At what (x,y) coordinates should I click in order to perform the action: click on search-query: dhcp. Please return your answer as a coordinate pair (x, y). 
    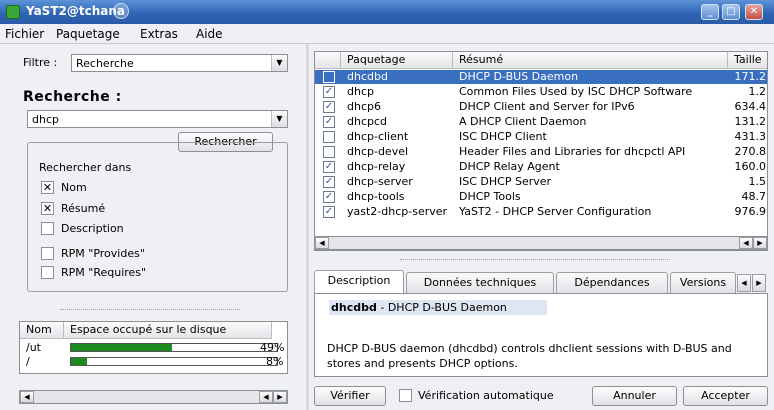
    Looking at the image, I should click on (45, 119).